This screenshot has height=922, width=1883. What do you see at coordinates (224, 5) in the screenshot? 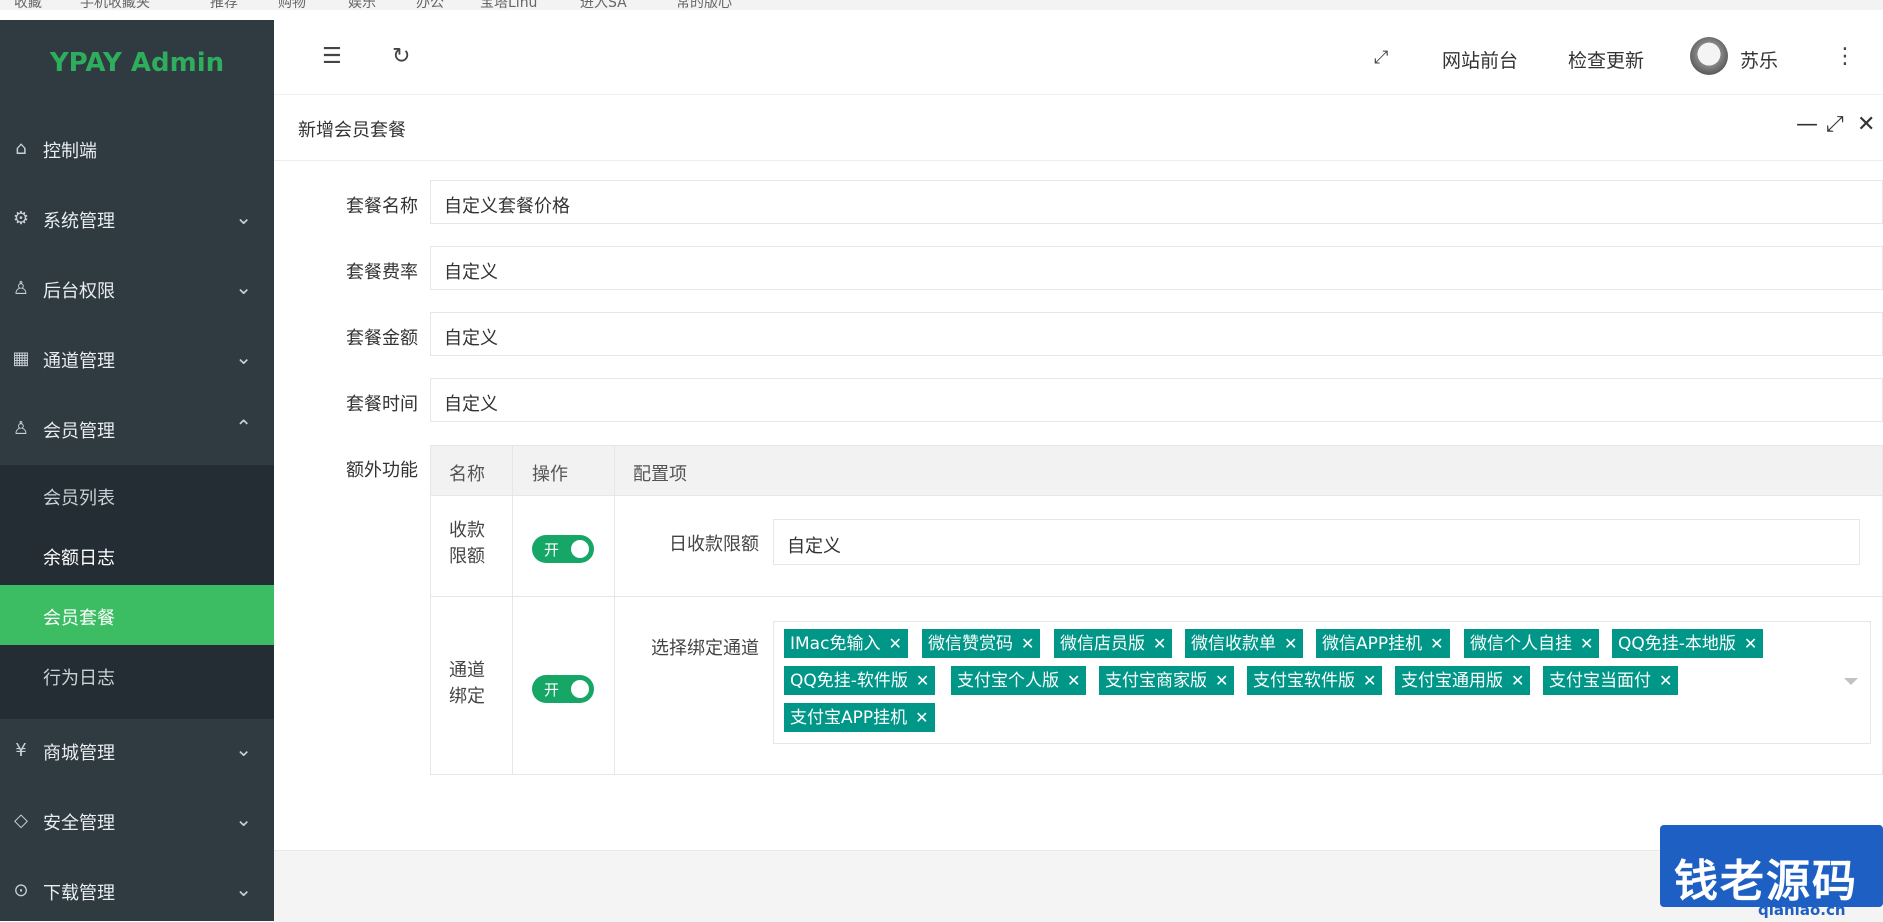
I see `bookmark-item: 推荐` at bounding box center [224, 5].